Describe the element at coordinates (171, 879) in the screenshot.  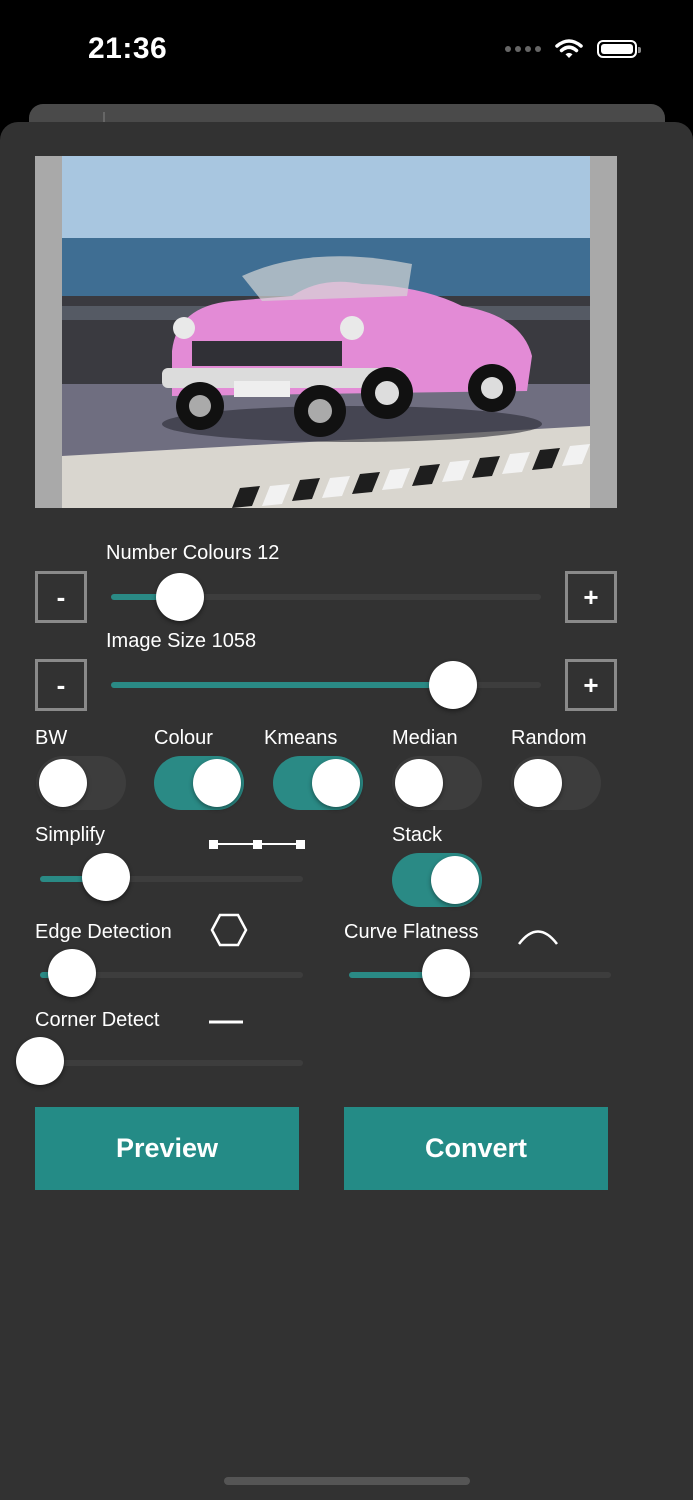
I see `simplify-slider` at that location.